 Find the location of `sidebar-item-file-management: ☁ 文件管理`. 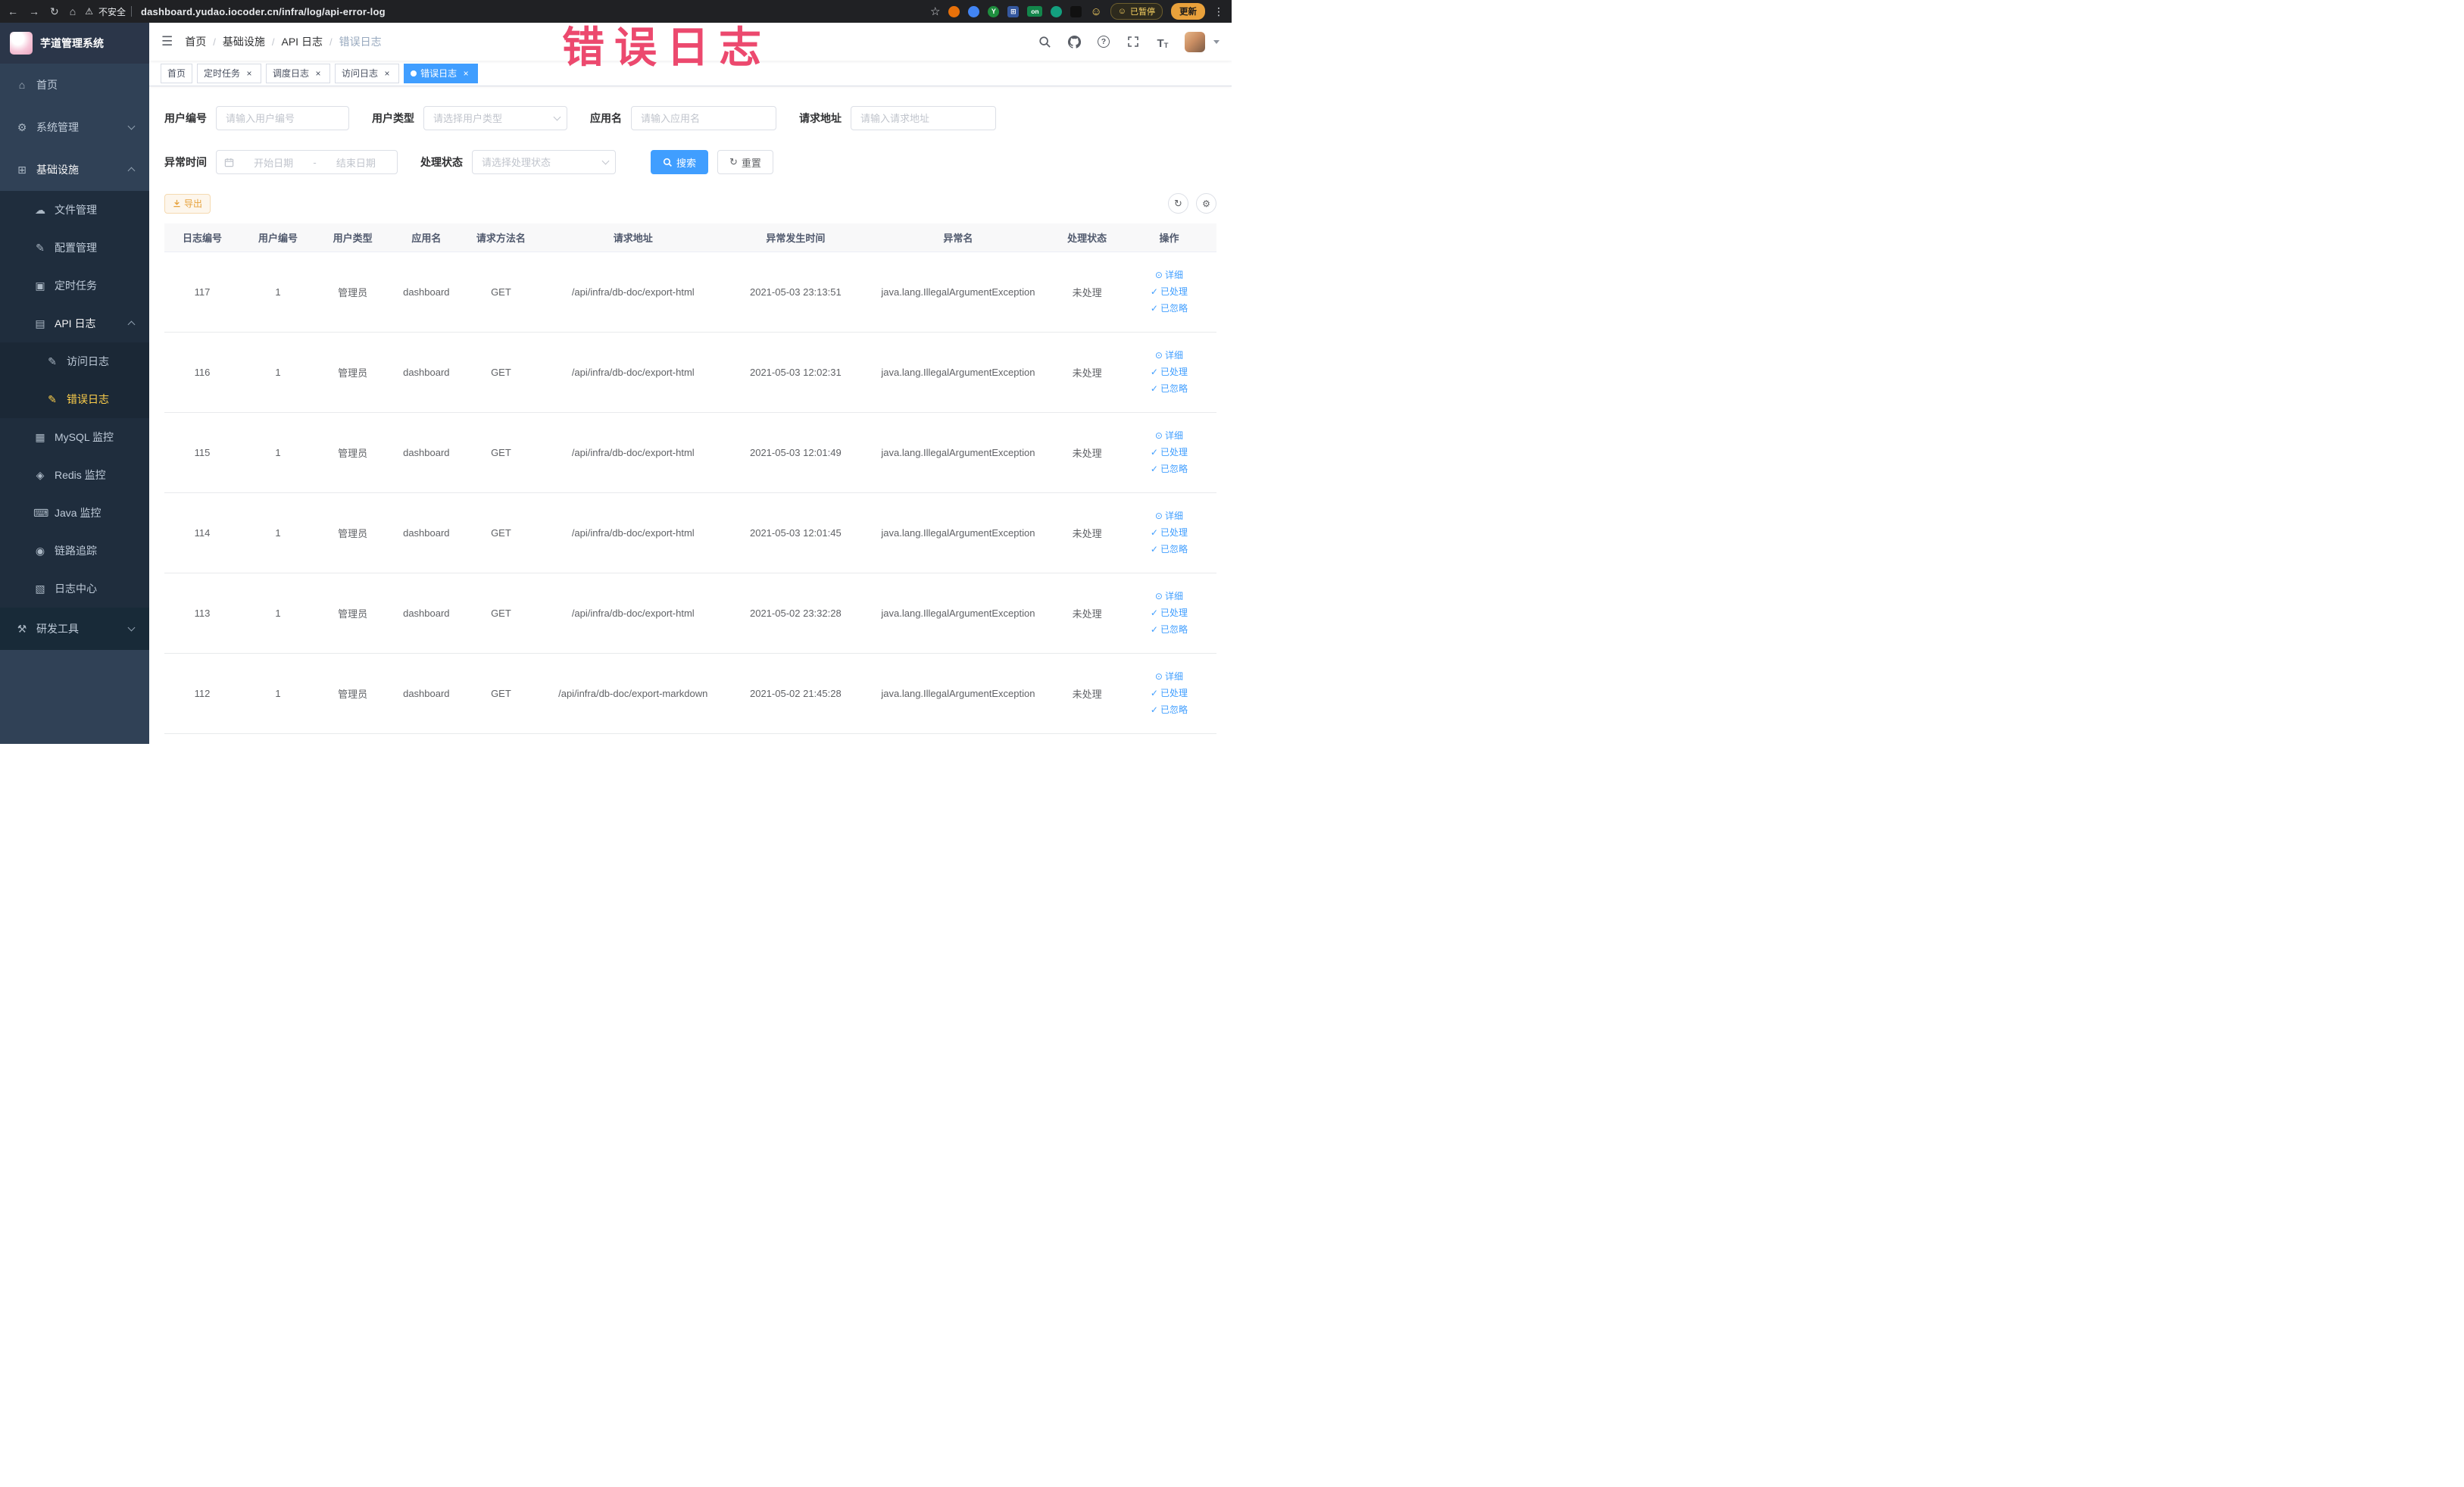

sidebar-item-file-management: ☁ 文件管理 is located at coordinates (74, 210).